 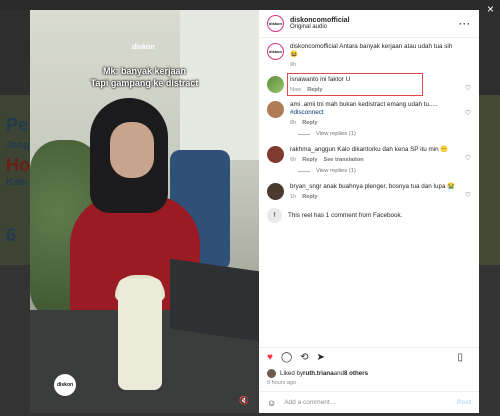 I want to click on header-username: diskoncomofficial, so click(x=374, y=20).